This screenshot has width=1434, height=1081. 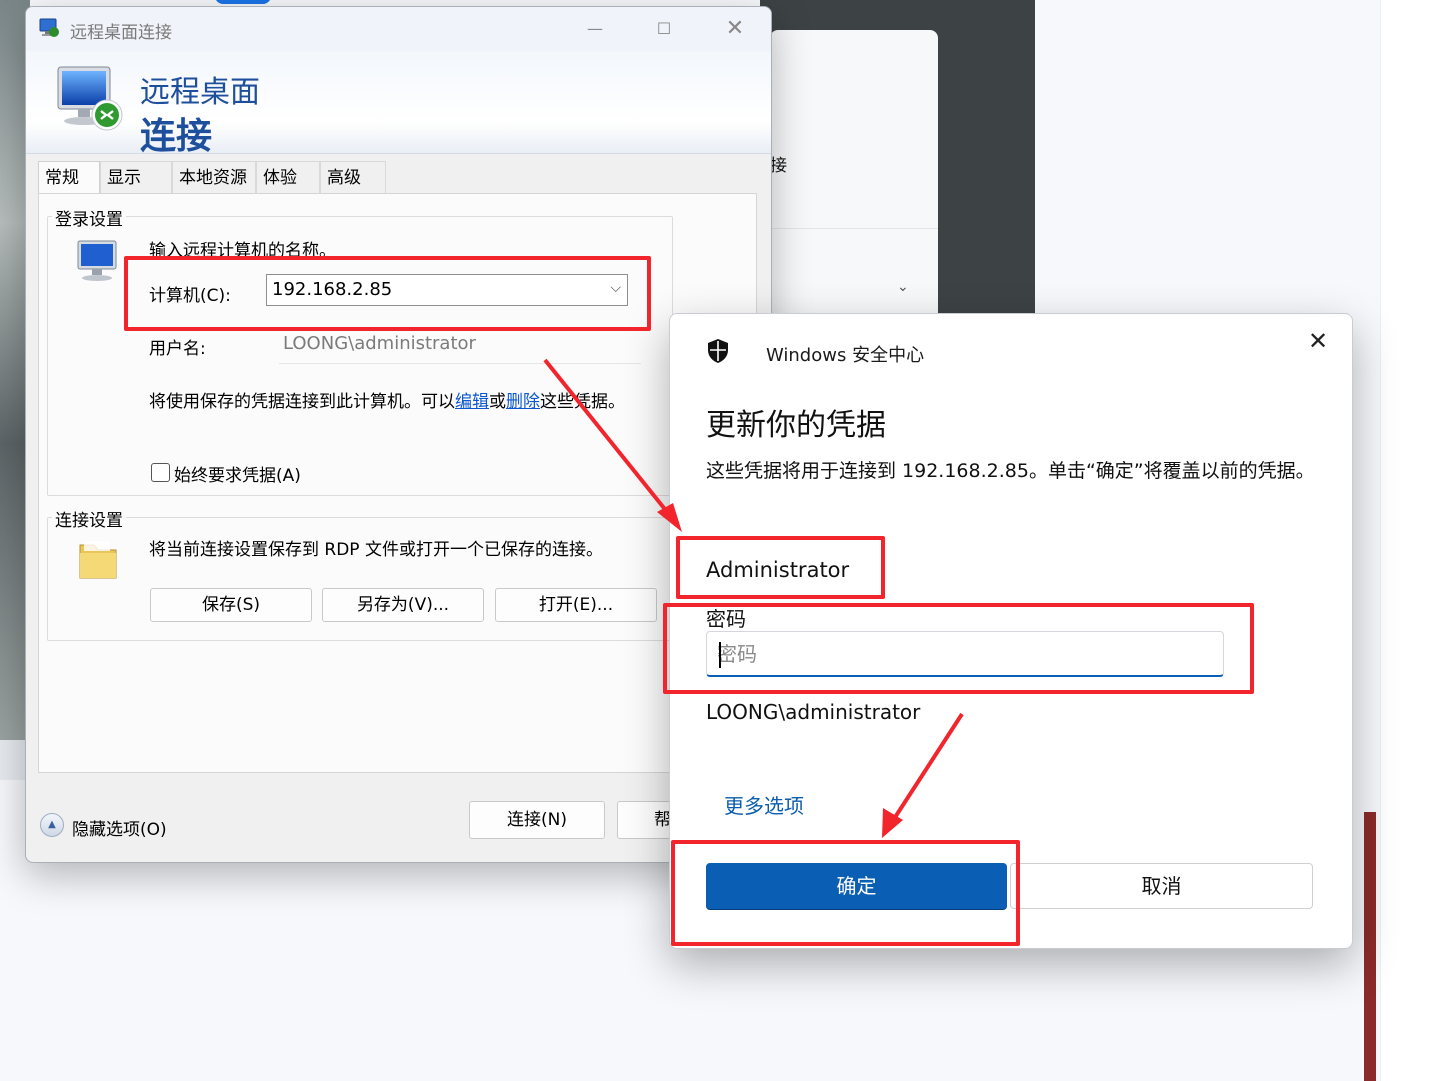 What do you see at coordinates (398, 104) in the screenshot?
I see `rdp-banner: 远程桌面 连接` at bounding box center [398, 104].